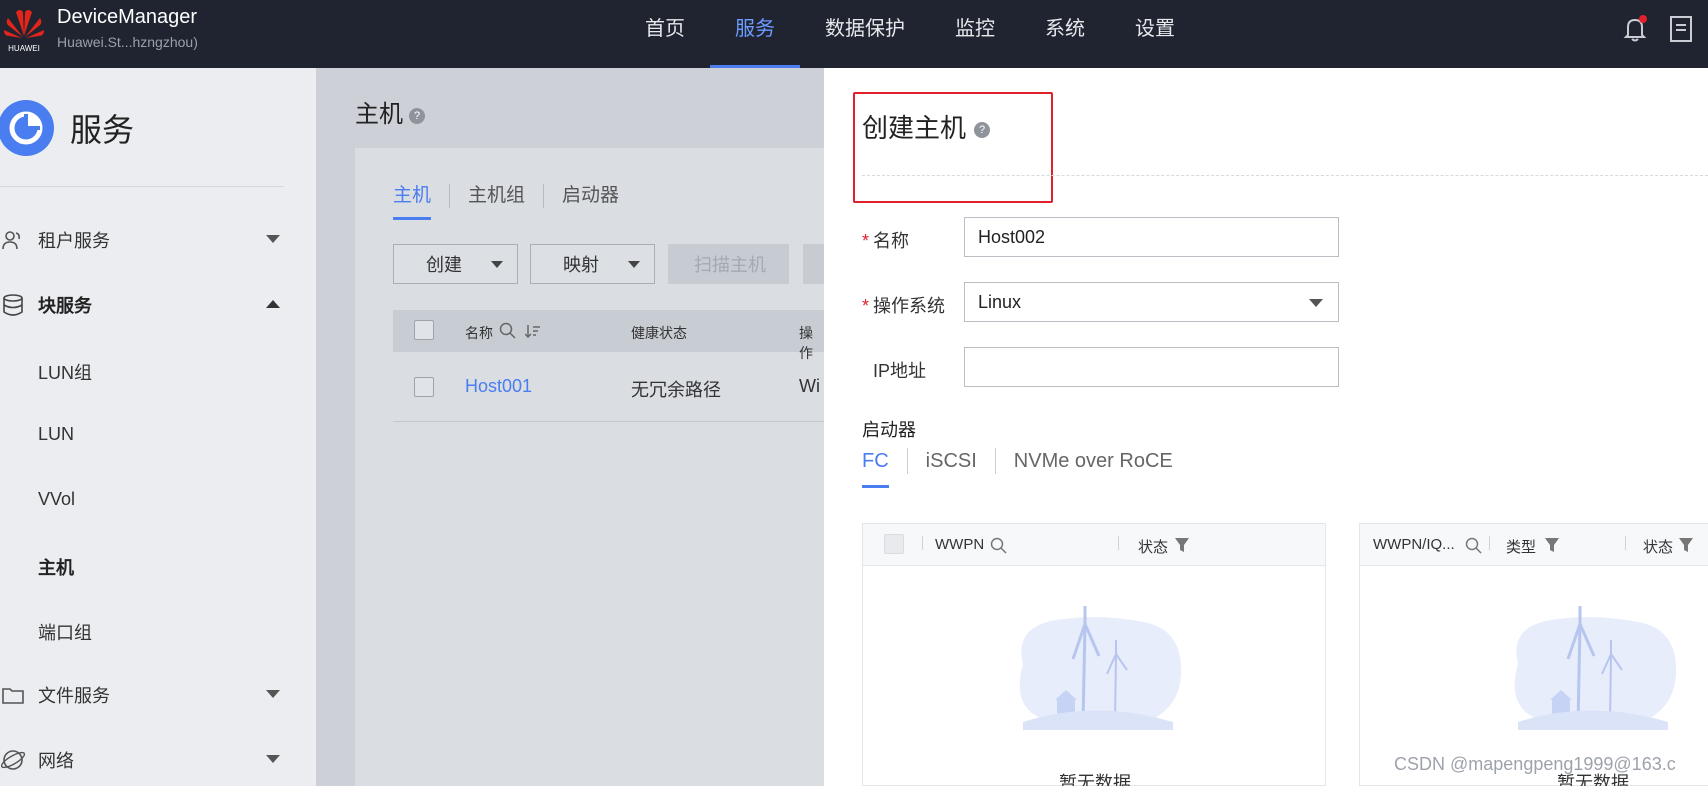  I want to click on sidebar-item-file-services: 文件服务, so click(145, 695).